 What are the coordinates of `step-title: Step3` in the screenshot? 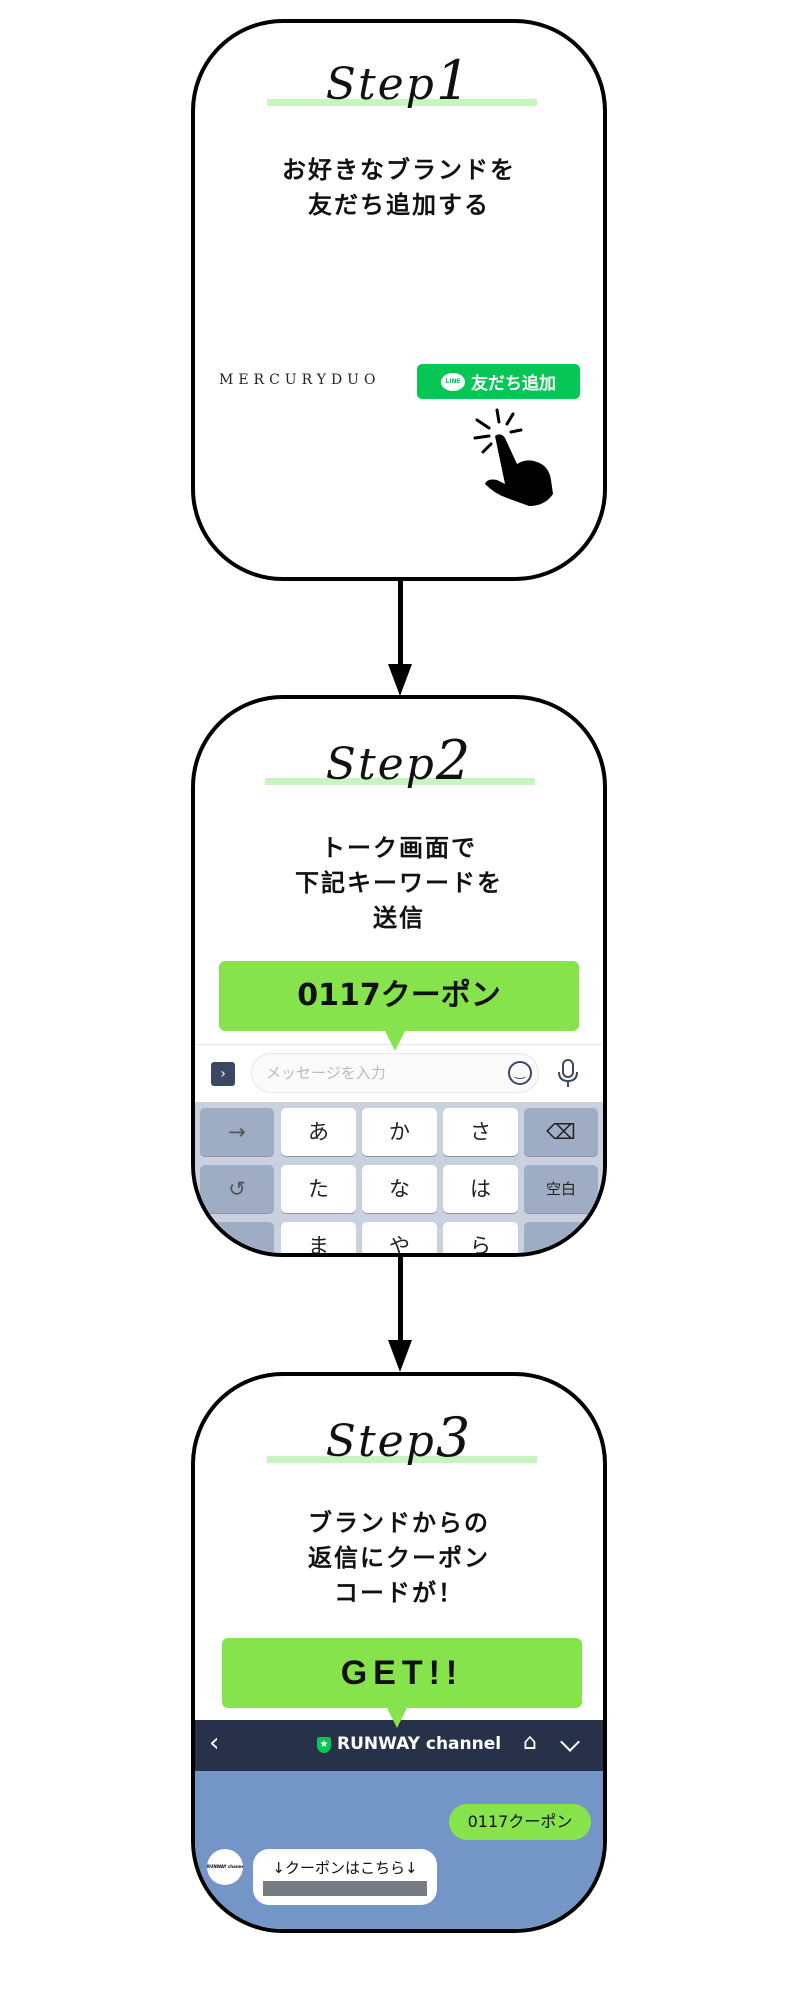 It's located at (399, 1437).